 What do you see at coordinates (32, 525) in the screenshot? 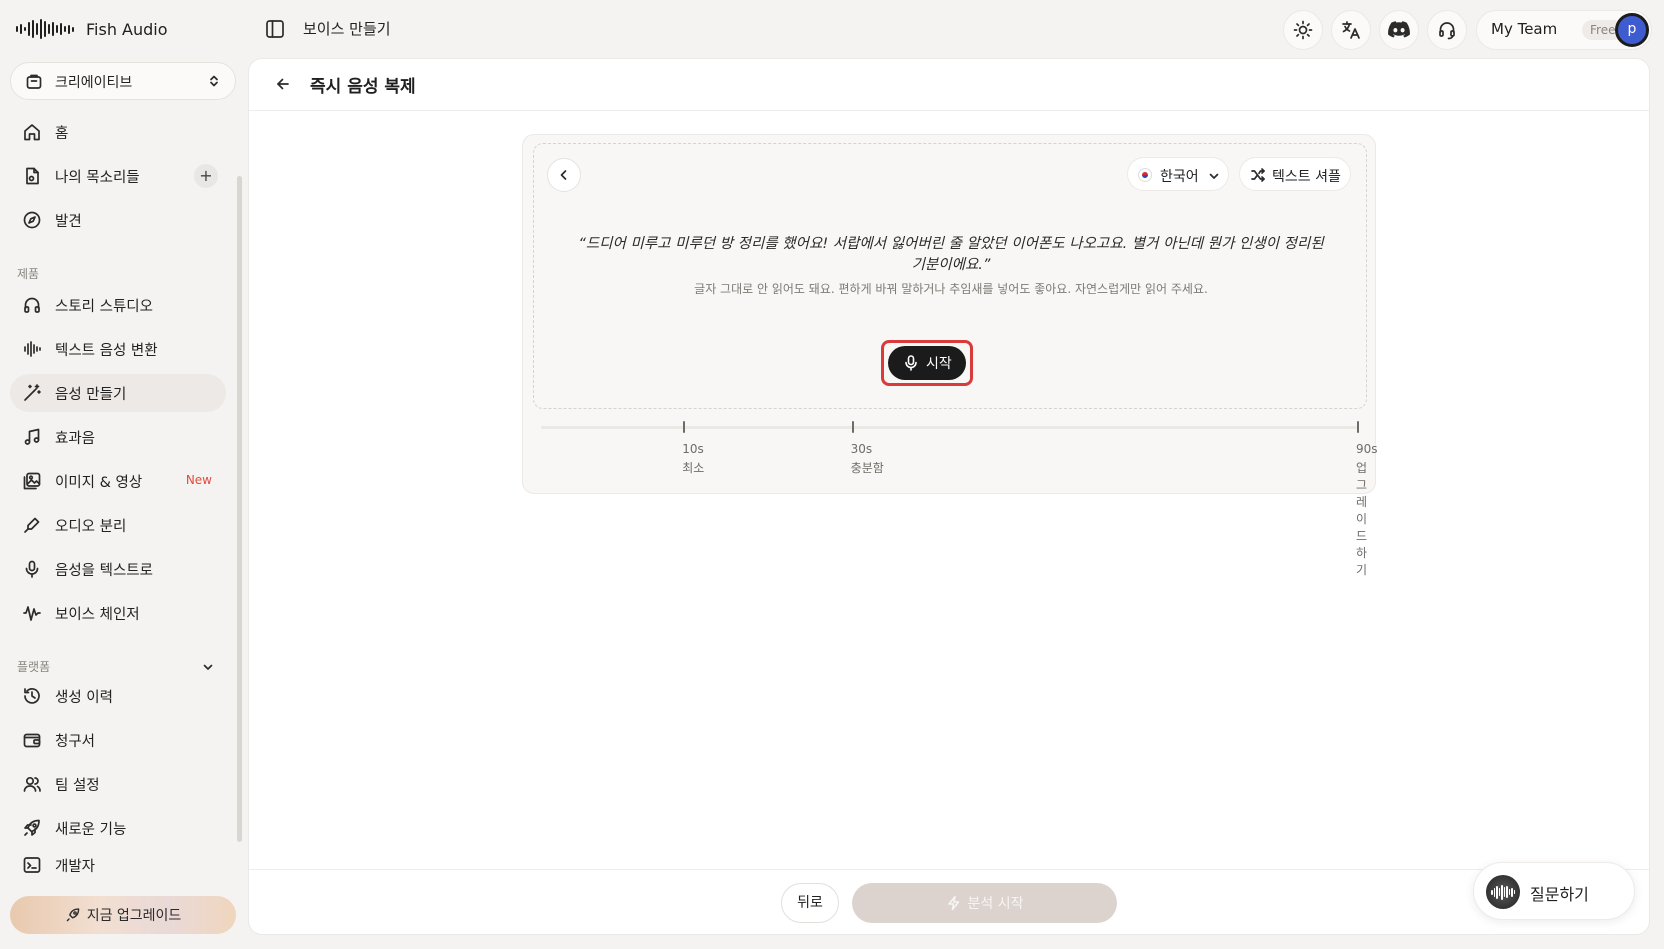
I see `split-icon` at bounding box center [32, 525].